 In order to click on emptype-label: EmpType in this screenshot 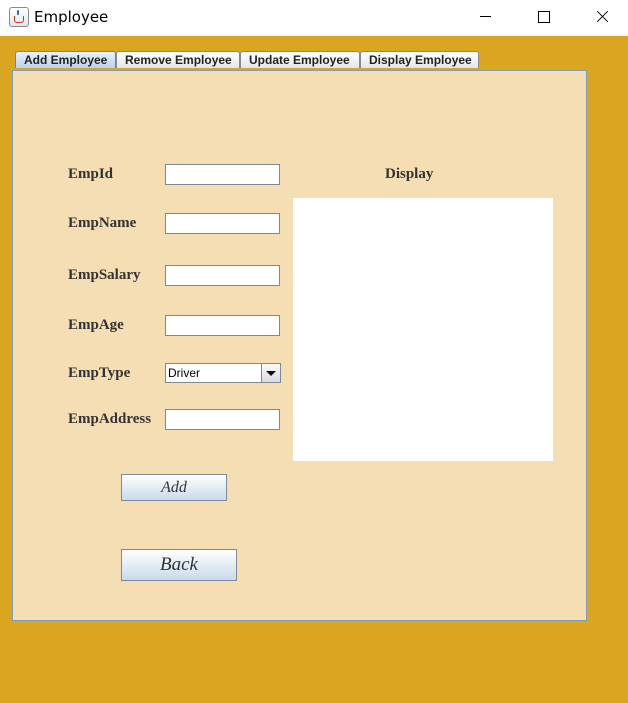, I will do `click(99, 373)`.